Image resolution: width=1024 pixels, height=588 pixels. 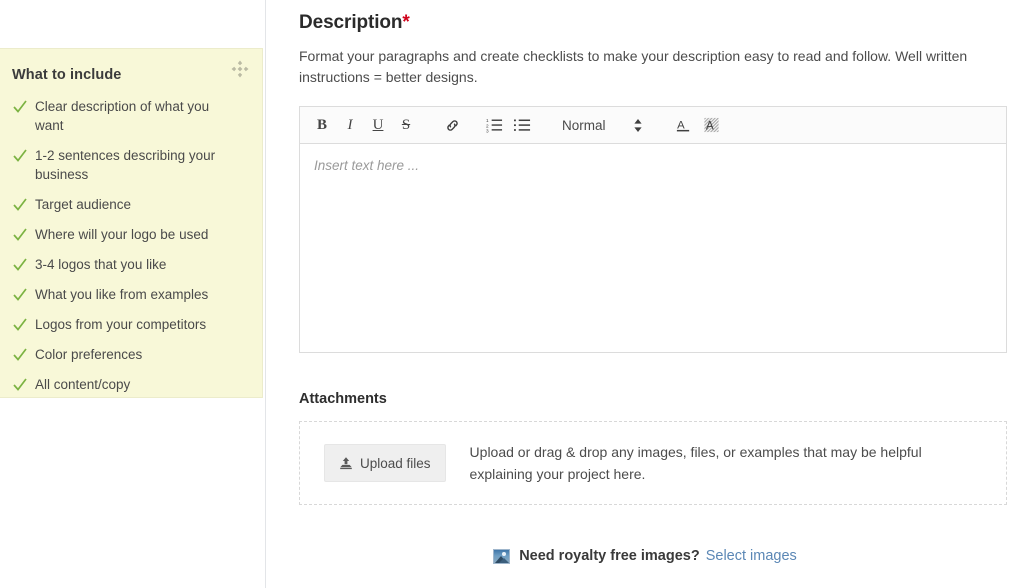 What do you see at coordinates (122, 234) in the screenshot?
I see `list-item-label: Where will your logo be used` at bounding box center [122, 234].